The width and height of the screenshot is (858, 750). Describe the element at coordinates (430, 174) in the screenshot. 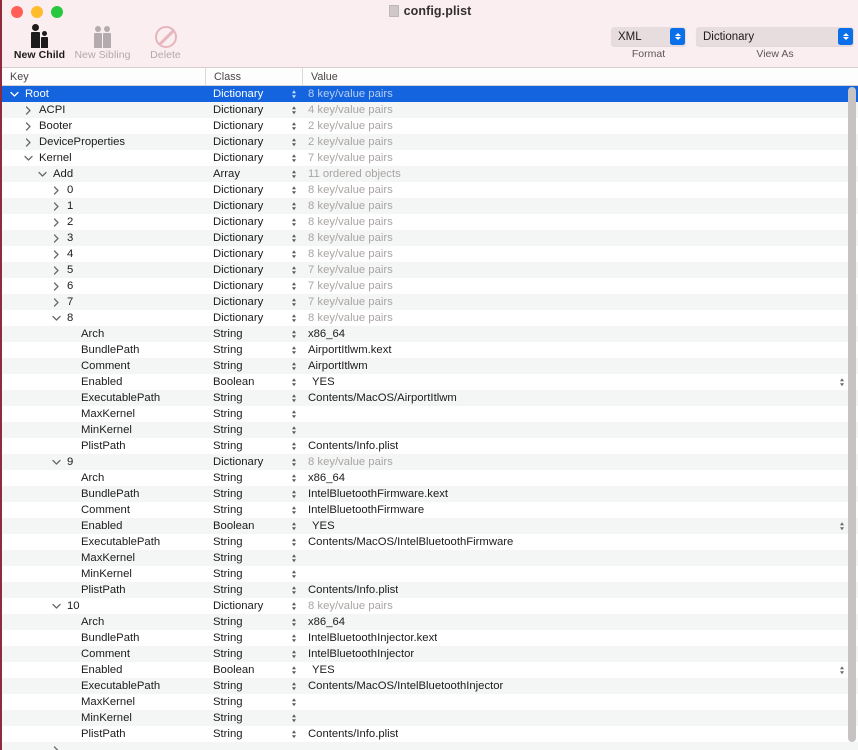

I see `table-row: Add Array 11 ordered objects` at that location.